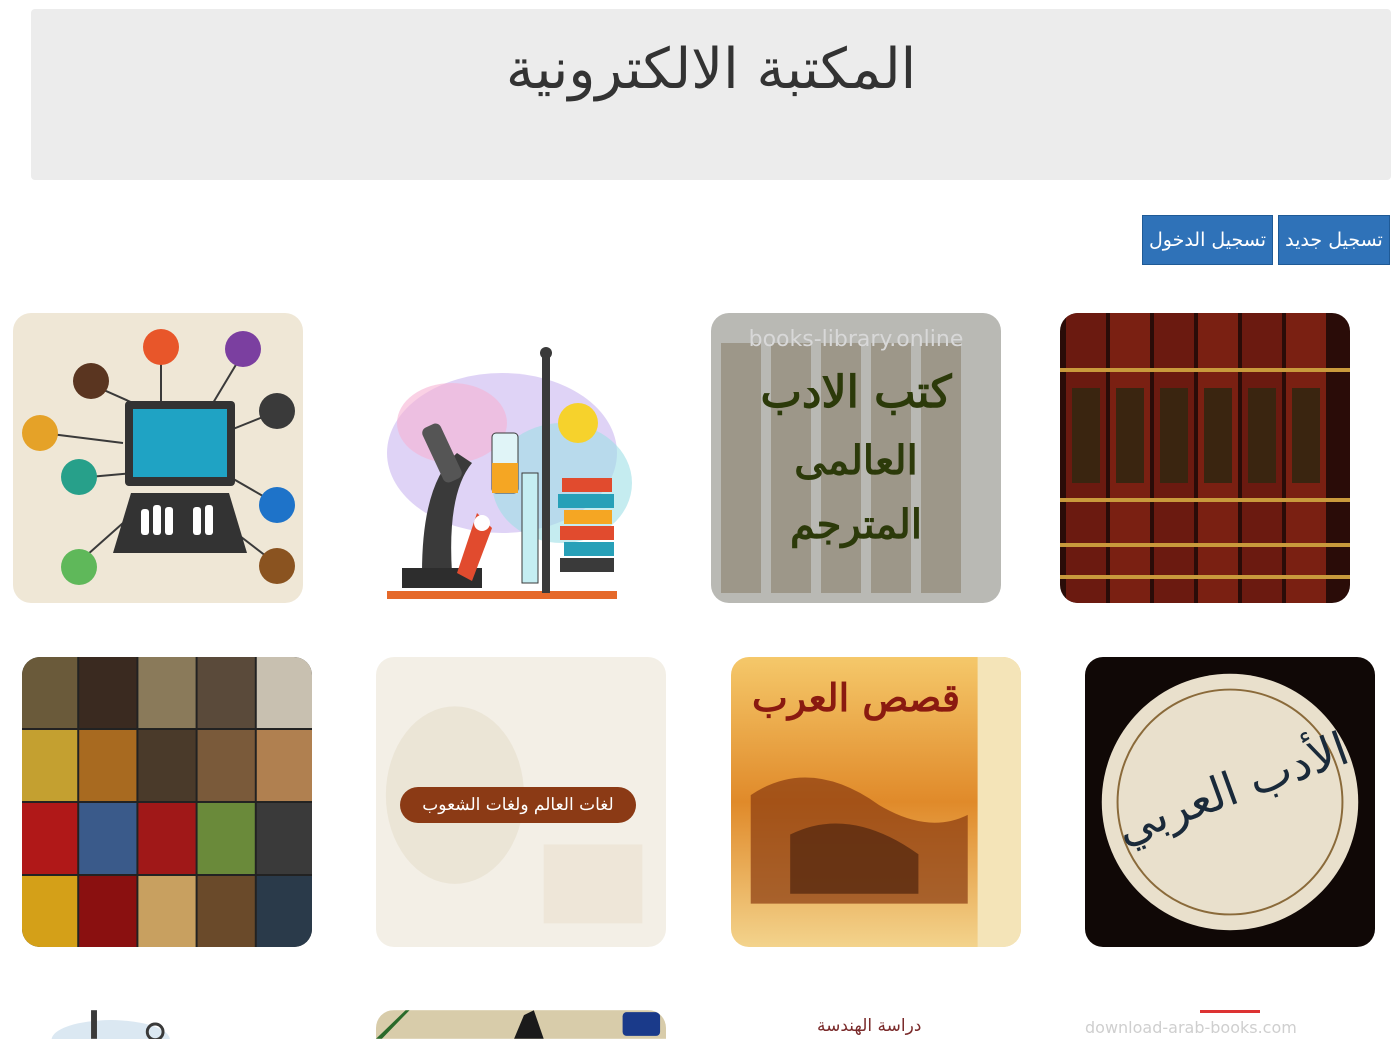 The width and height of the screenshot is (1397, 1039). I want to click on science-lab-image, so click(507, 458).